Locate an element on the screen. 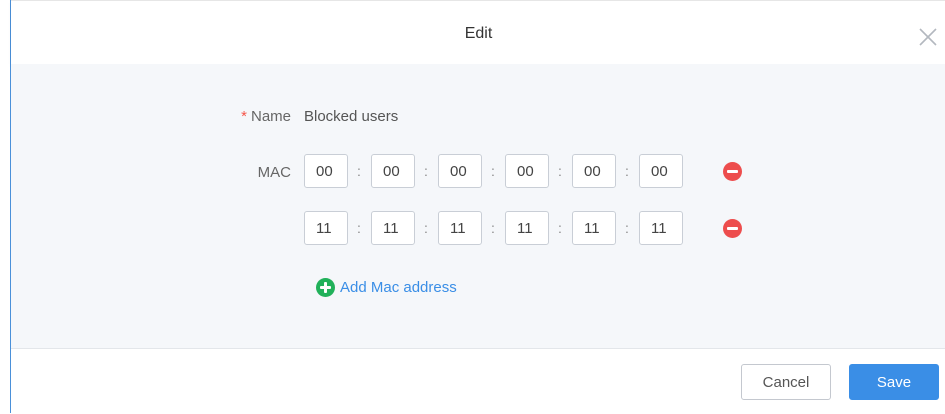 This screenshot has height=414, width=945. name-value: Blocked users is located at coordinates (351, 116).